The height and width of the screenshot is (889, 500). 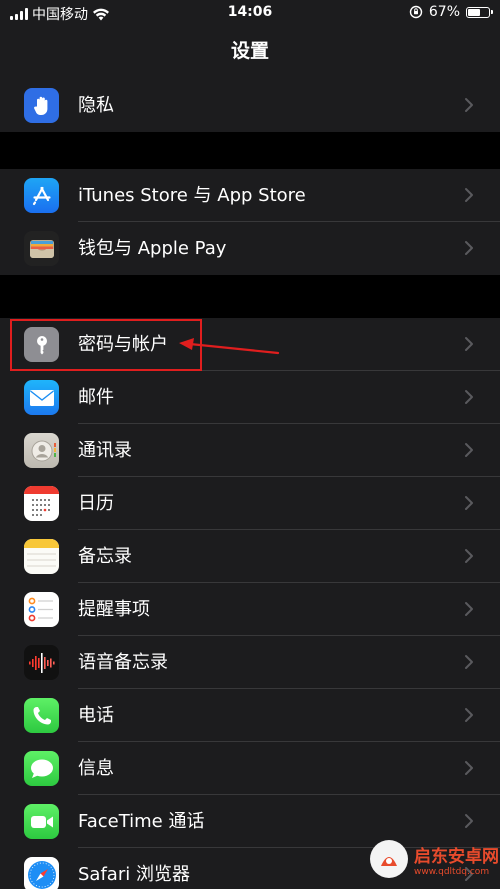 What do you see at coordinates (250, 248) in the screenshot?
I see `settings-row-wallet: 钱包与 Apple Pay` at bounding box center [250, 248].